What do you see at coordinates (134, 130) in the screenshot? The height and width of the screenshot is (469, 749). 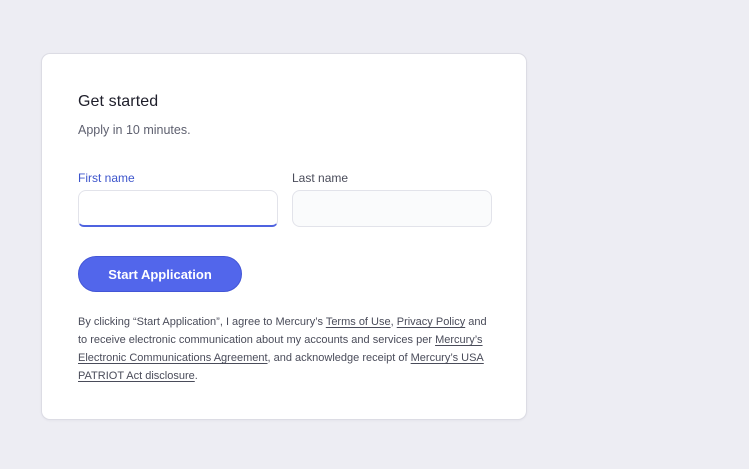 I see `form-subtitle: Apply in 10 minutes.` at bounding box center [134, 130].